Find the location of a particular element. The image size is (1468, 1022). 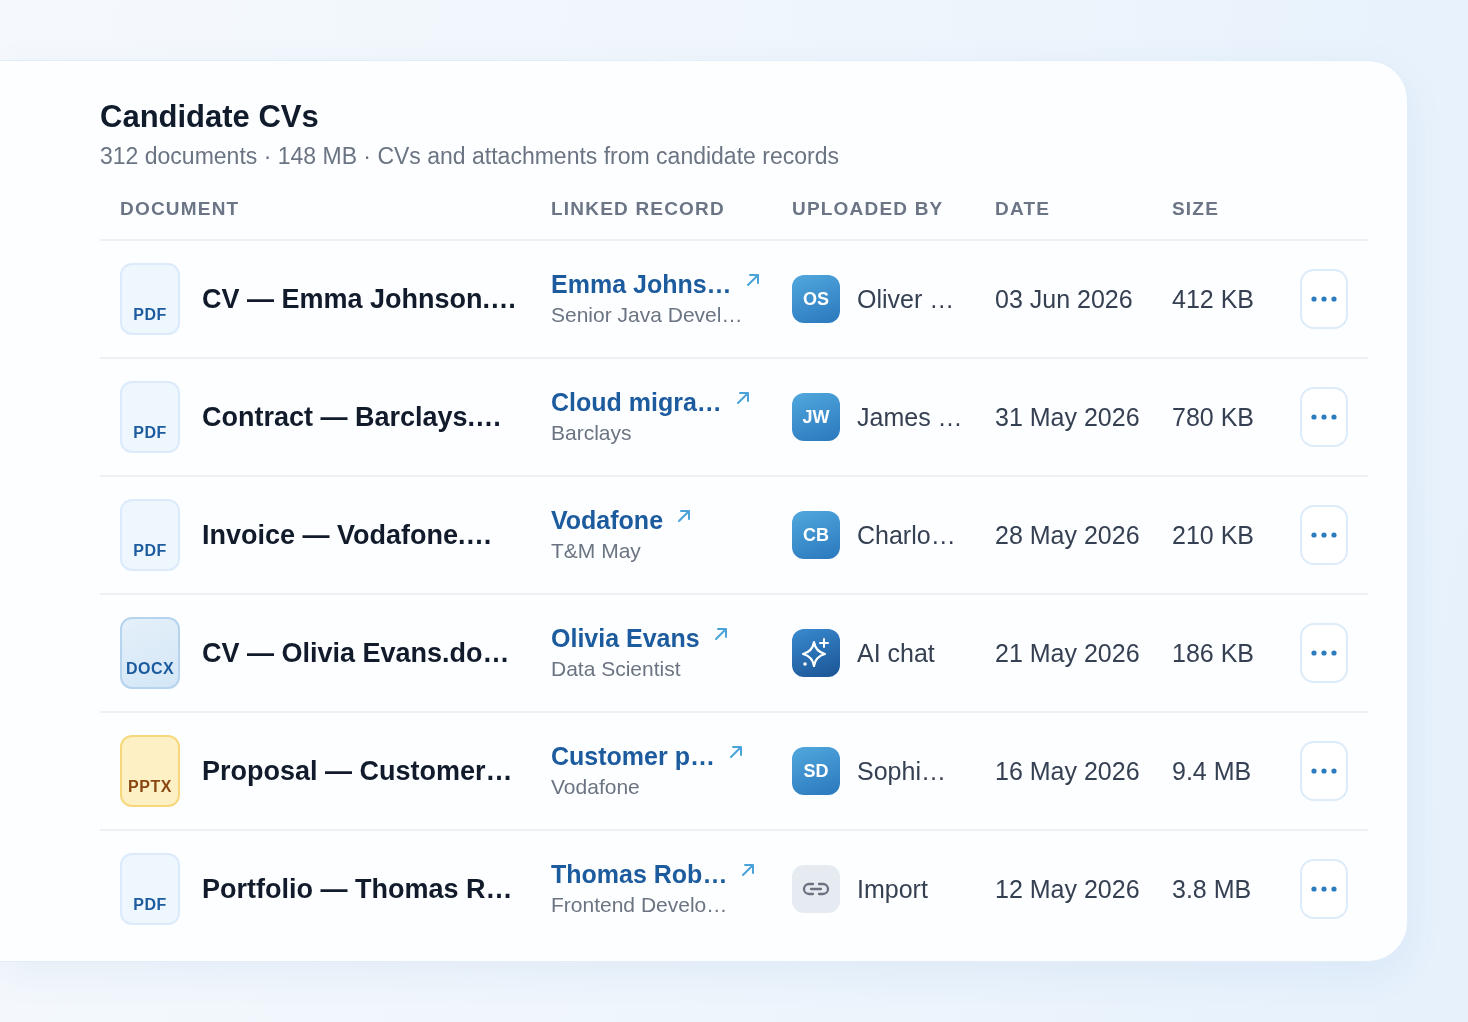

uploader-name: Import is located at coordinates (892, 889).